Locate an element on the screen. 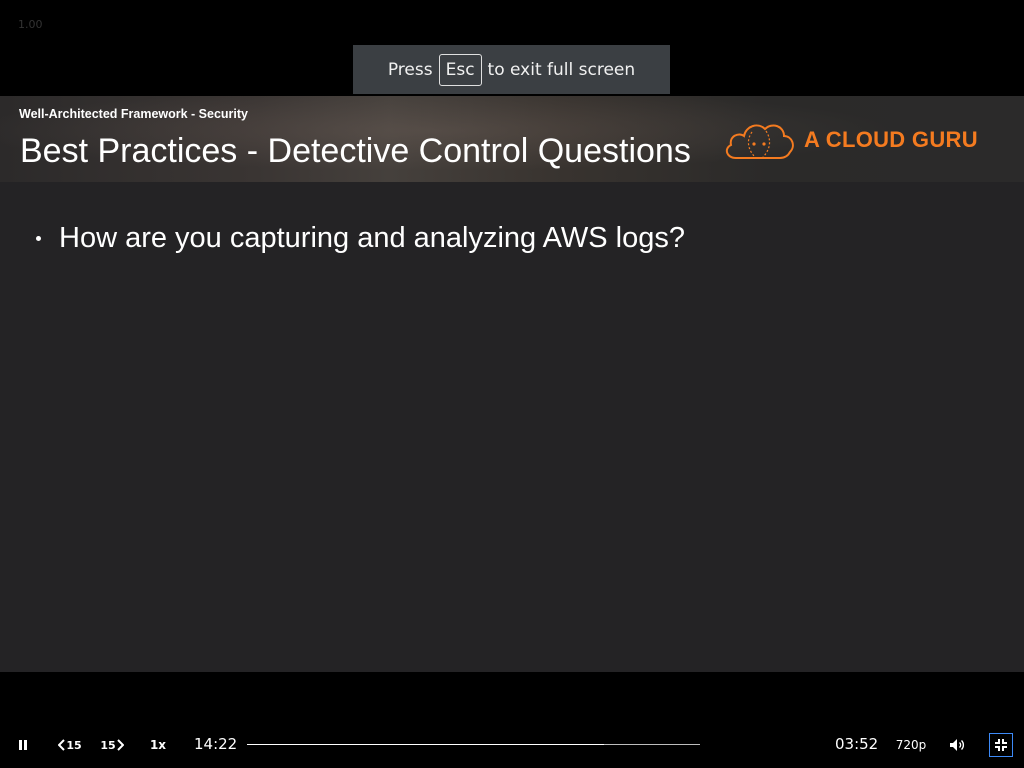  bullet-dot-icon is located at coordinates (38, 238).